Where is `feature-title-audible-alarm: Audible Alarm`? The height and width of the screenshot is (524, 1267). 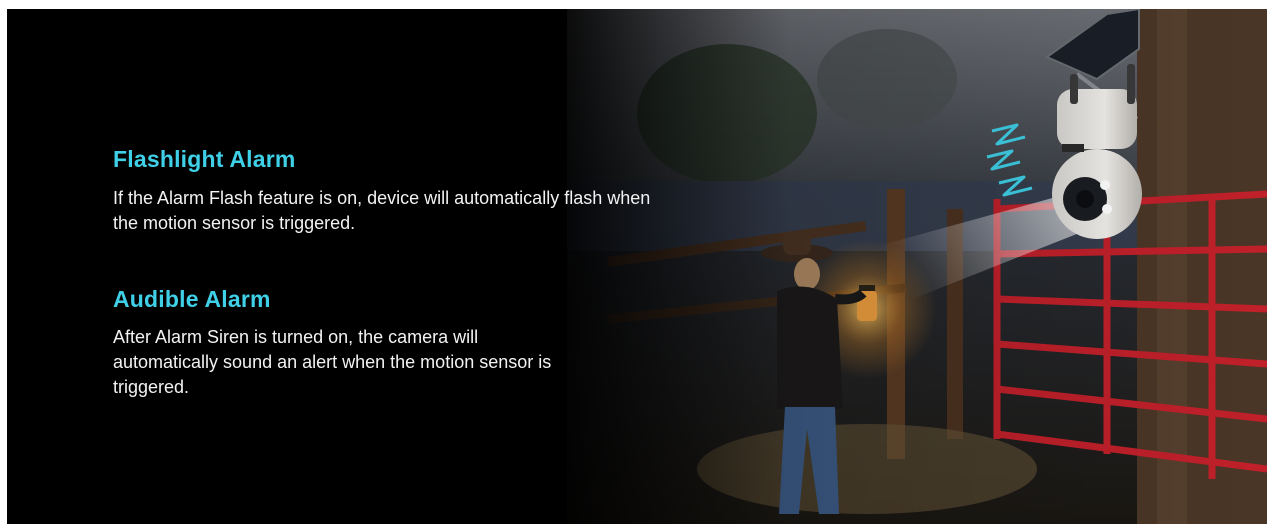
feature-title-audible-alarm: Audible Alarm is located at coordinates (192, 299).